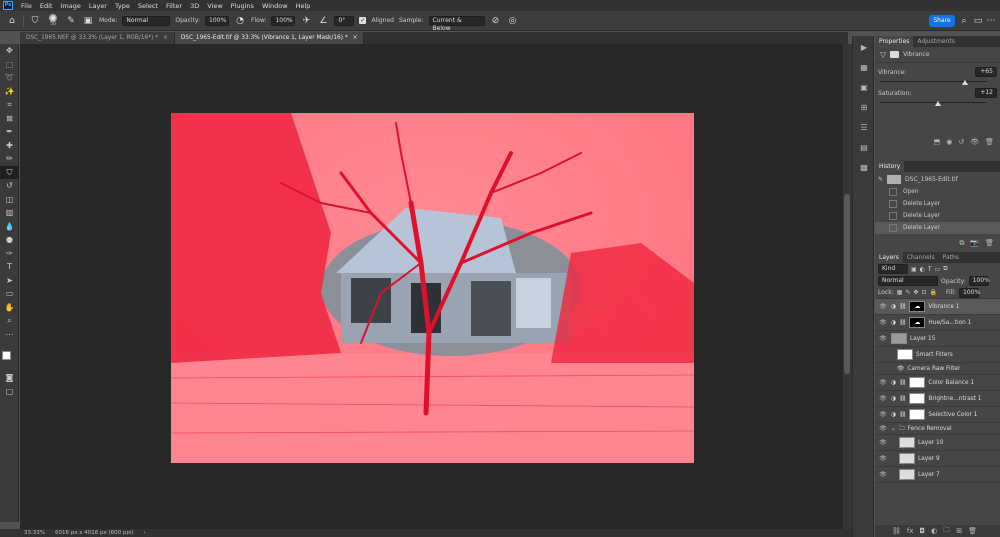 The height and width of the screenshot is (537, 1000). What do you see at coordinates (9, 335) in the screenshot?
I see `more-tools-icon: ⋯` at bounding box center [9, 335].